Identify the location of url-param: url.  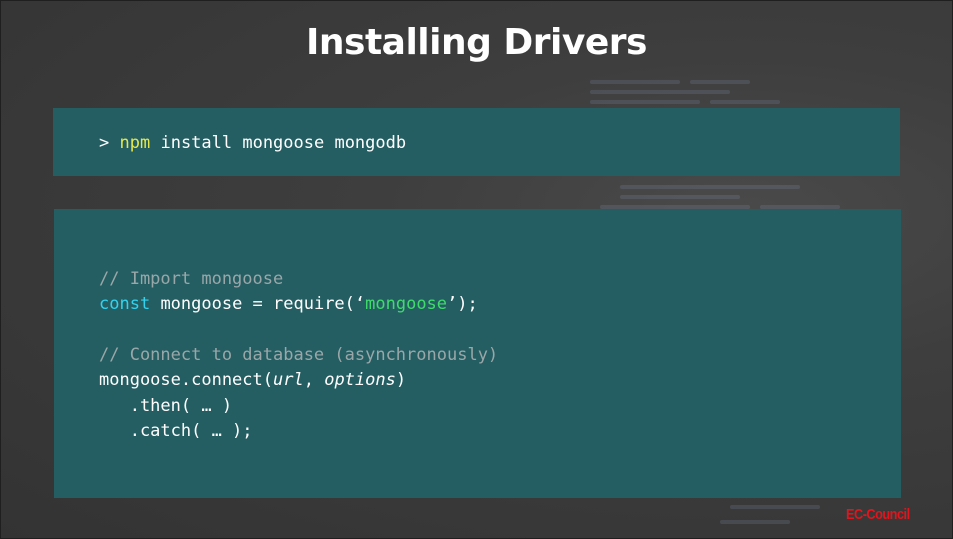
(288, 380).